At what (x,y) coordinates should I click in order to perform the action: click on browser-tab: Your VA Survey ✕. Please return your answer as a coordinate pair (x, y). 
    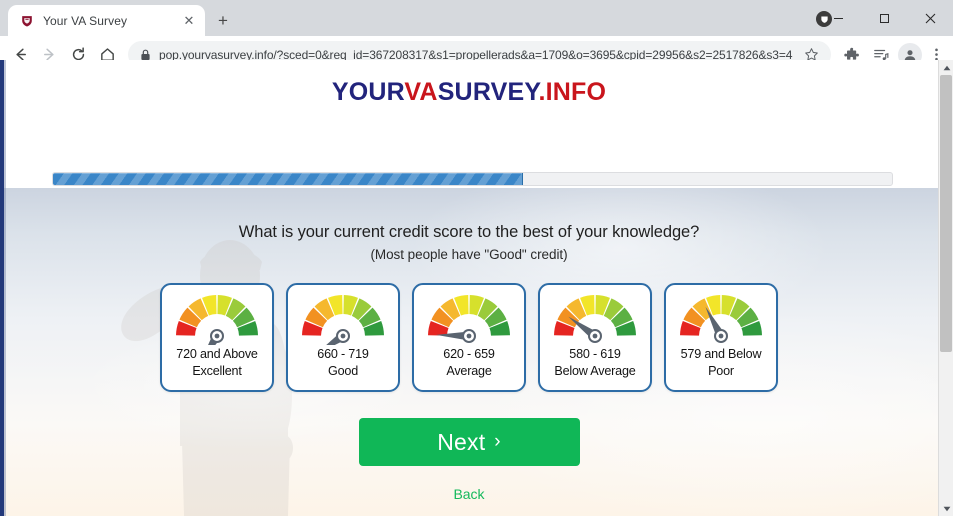
    Looking at the image, I should click on (106, 20).